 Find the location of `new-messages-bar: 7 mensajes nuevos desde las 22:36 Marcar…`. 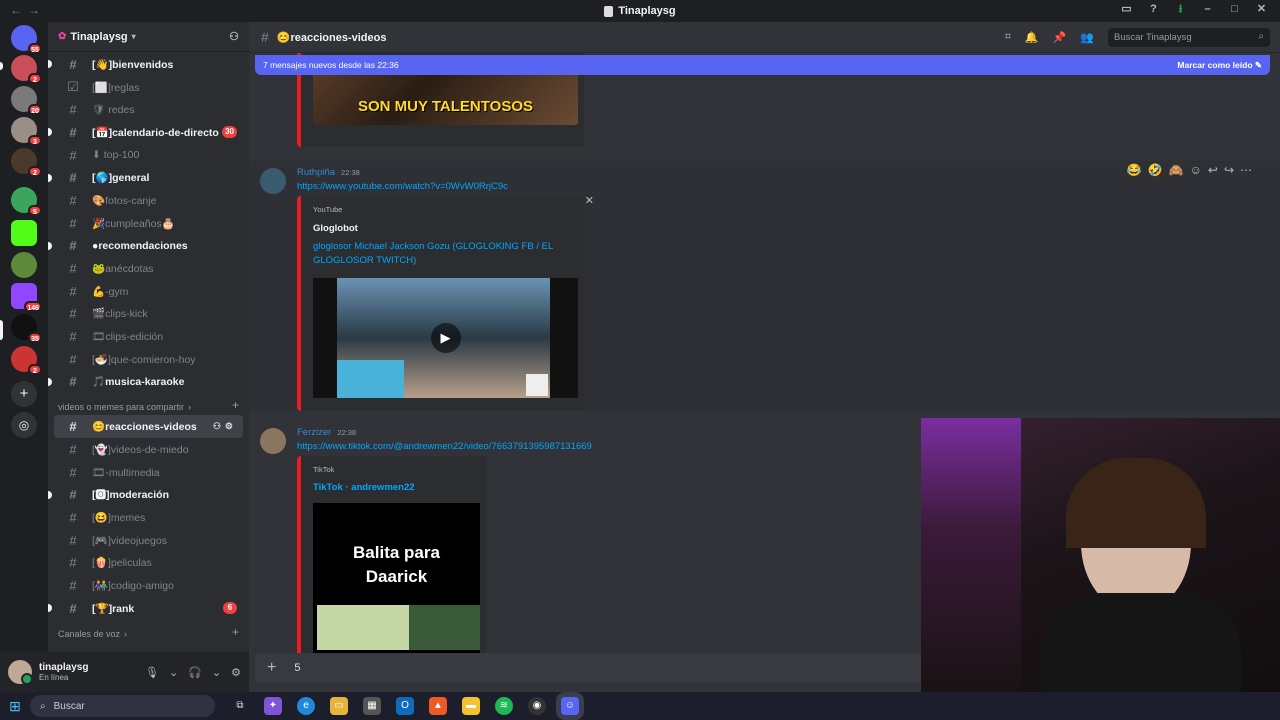

new-messages-bar: 7 mensajes nuevos desde las 22:36 Marcar… is located at coordinates (762, 65).